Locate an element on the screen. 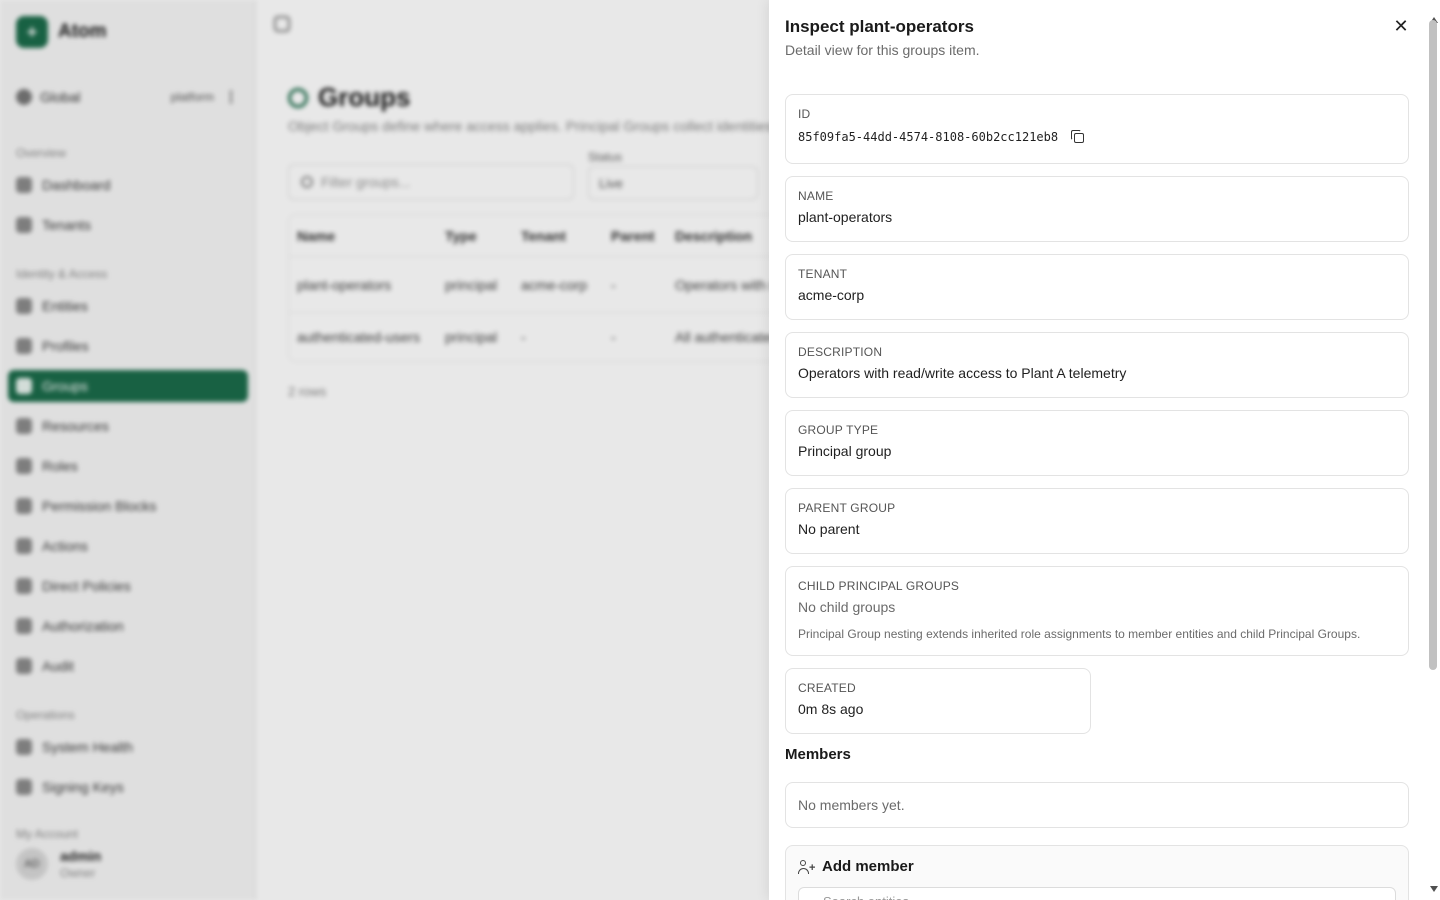 Image resolution: width=1440 pixels, height=900 pixels. parent-group-value: No parent is located at coordinates (829, 529).